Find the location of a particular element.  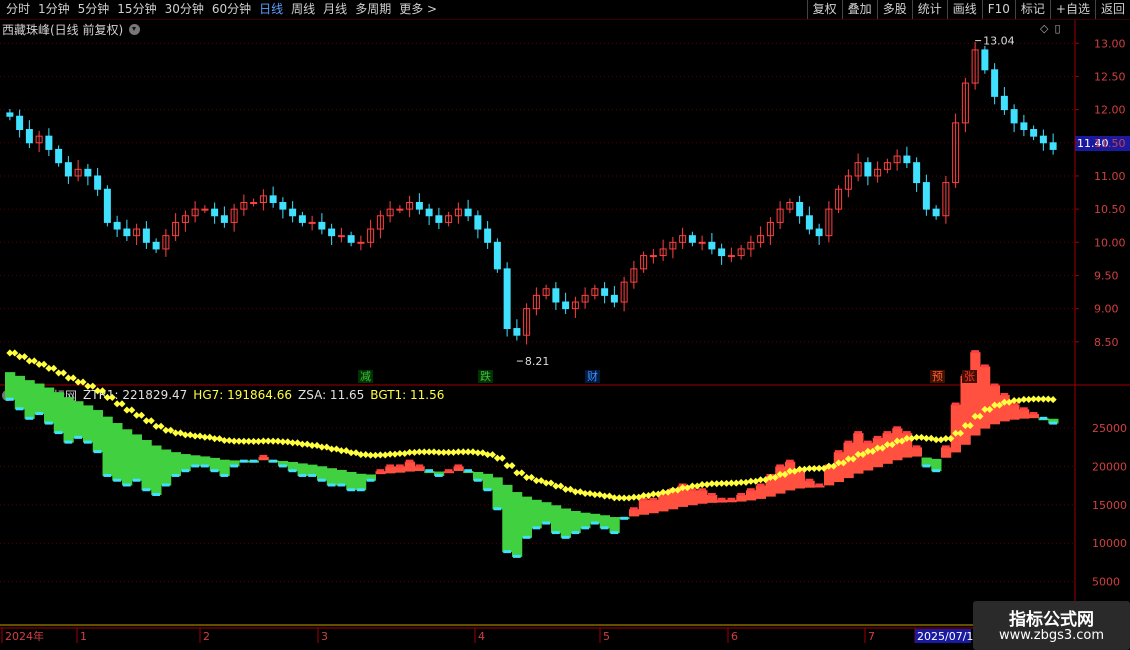

tab-5: 60分钟 is located at coordinates (231, 9).